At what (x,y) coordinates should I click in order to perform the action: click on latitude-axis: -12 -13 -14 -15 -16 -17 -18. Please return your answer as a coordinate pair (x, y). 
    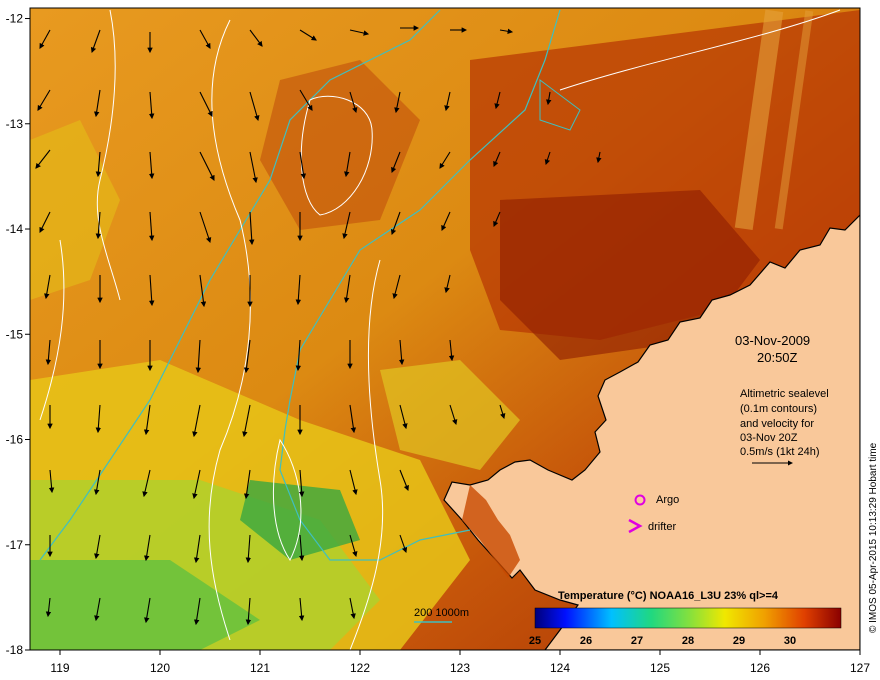
    Looking at the image, I should click on (18, 334).